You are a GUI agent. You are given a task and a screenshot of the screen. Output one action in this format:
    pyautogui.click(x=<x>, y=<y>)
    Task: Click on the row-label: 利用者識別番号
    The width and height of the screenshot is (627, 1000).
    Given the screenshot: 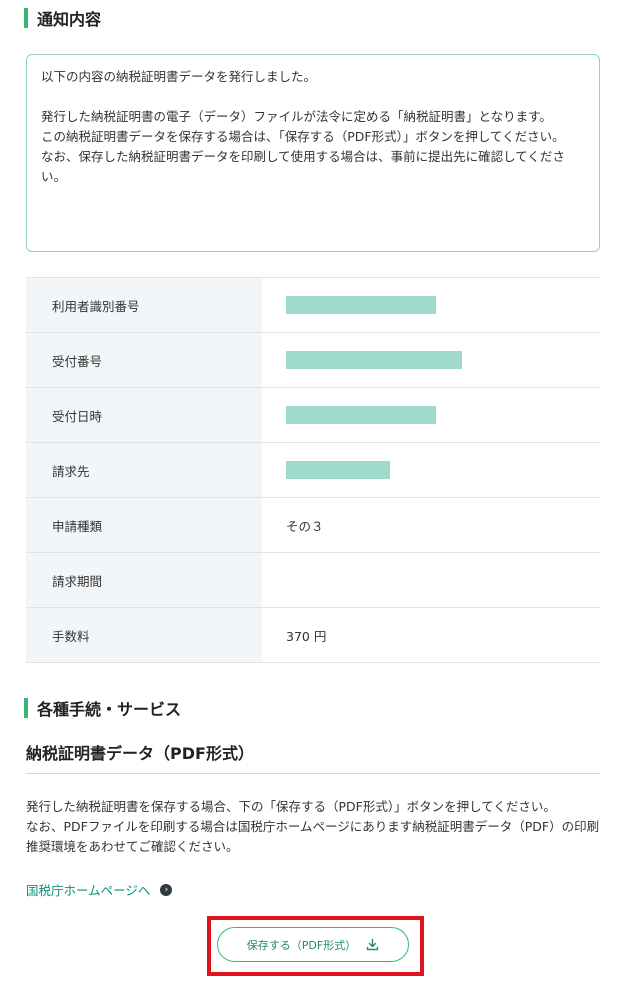 What is the action you would take?
    pyautogui.click(x=144, y=305)
    